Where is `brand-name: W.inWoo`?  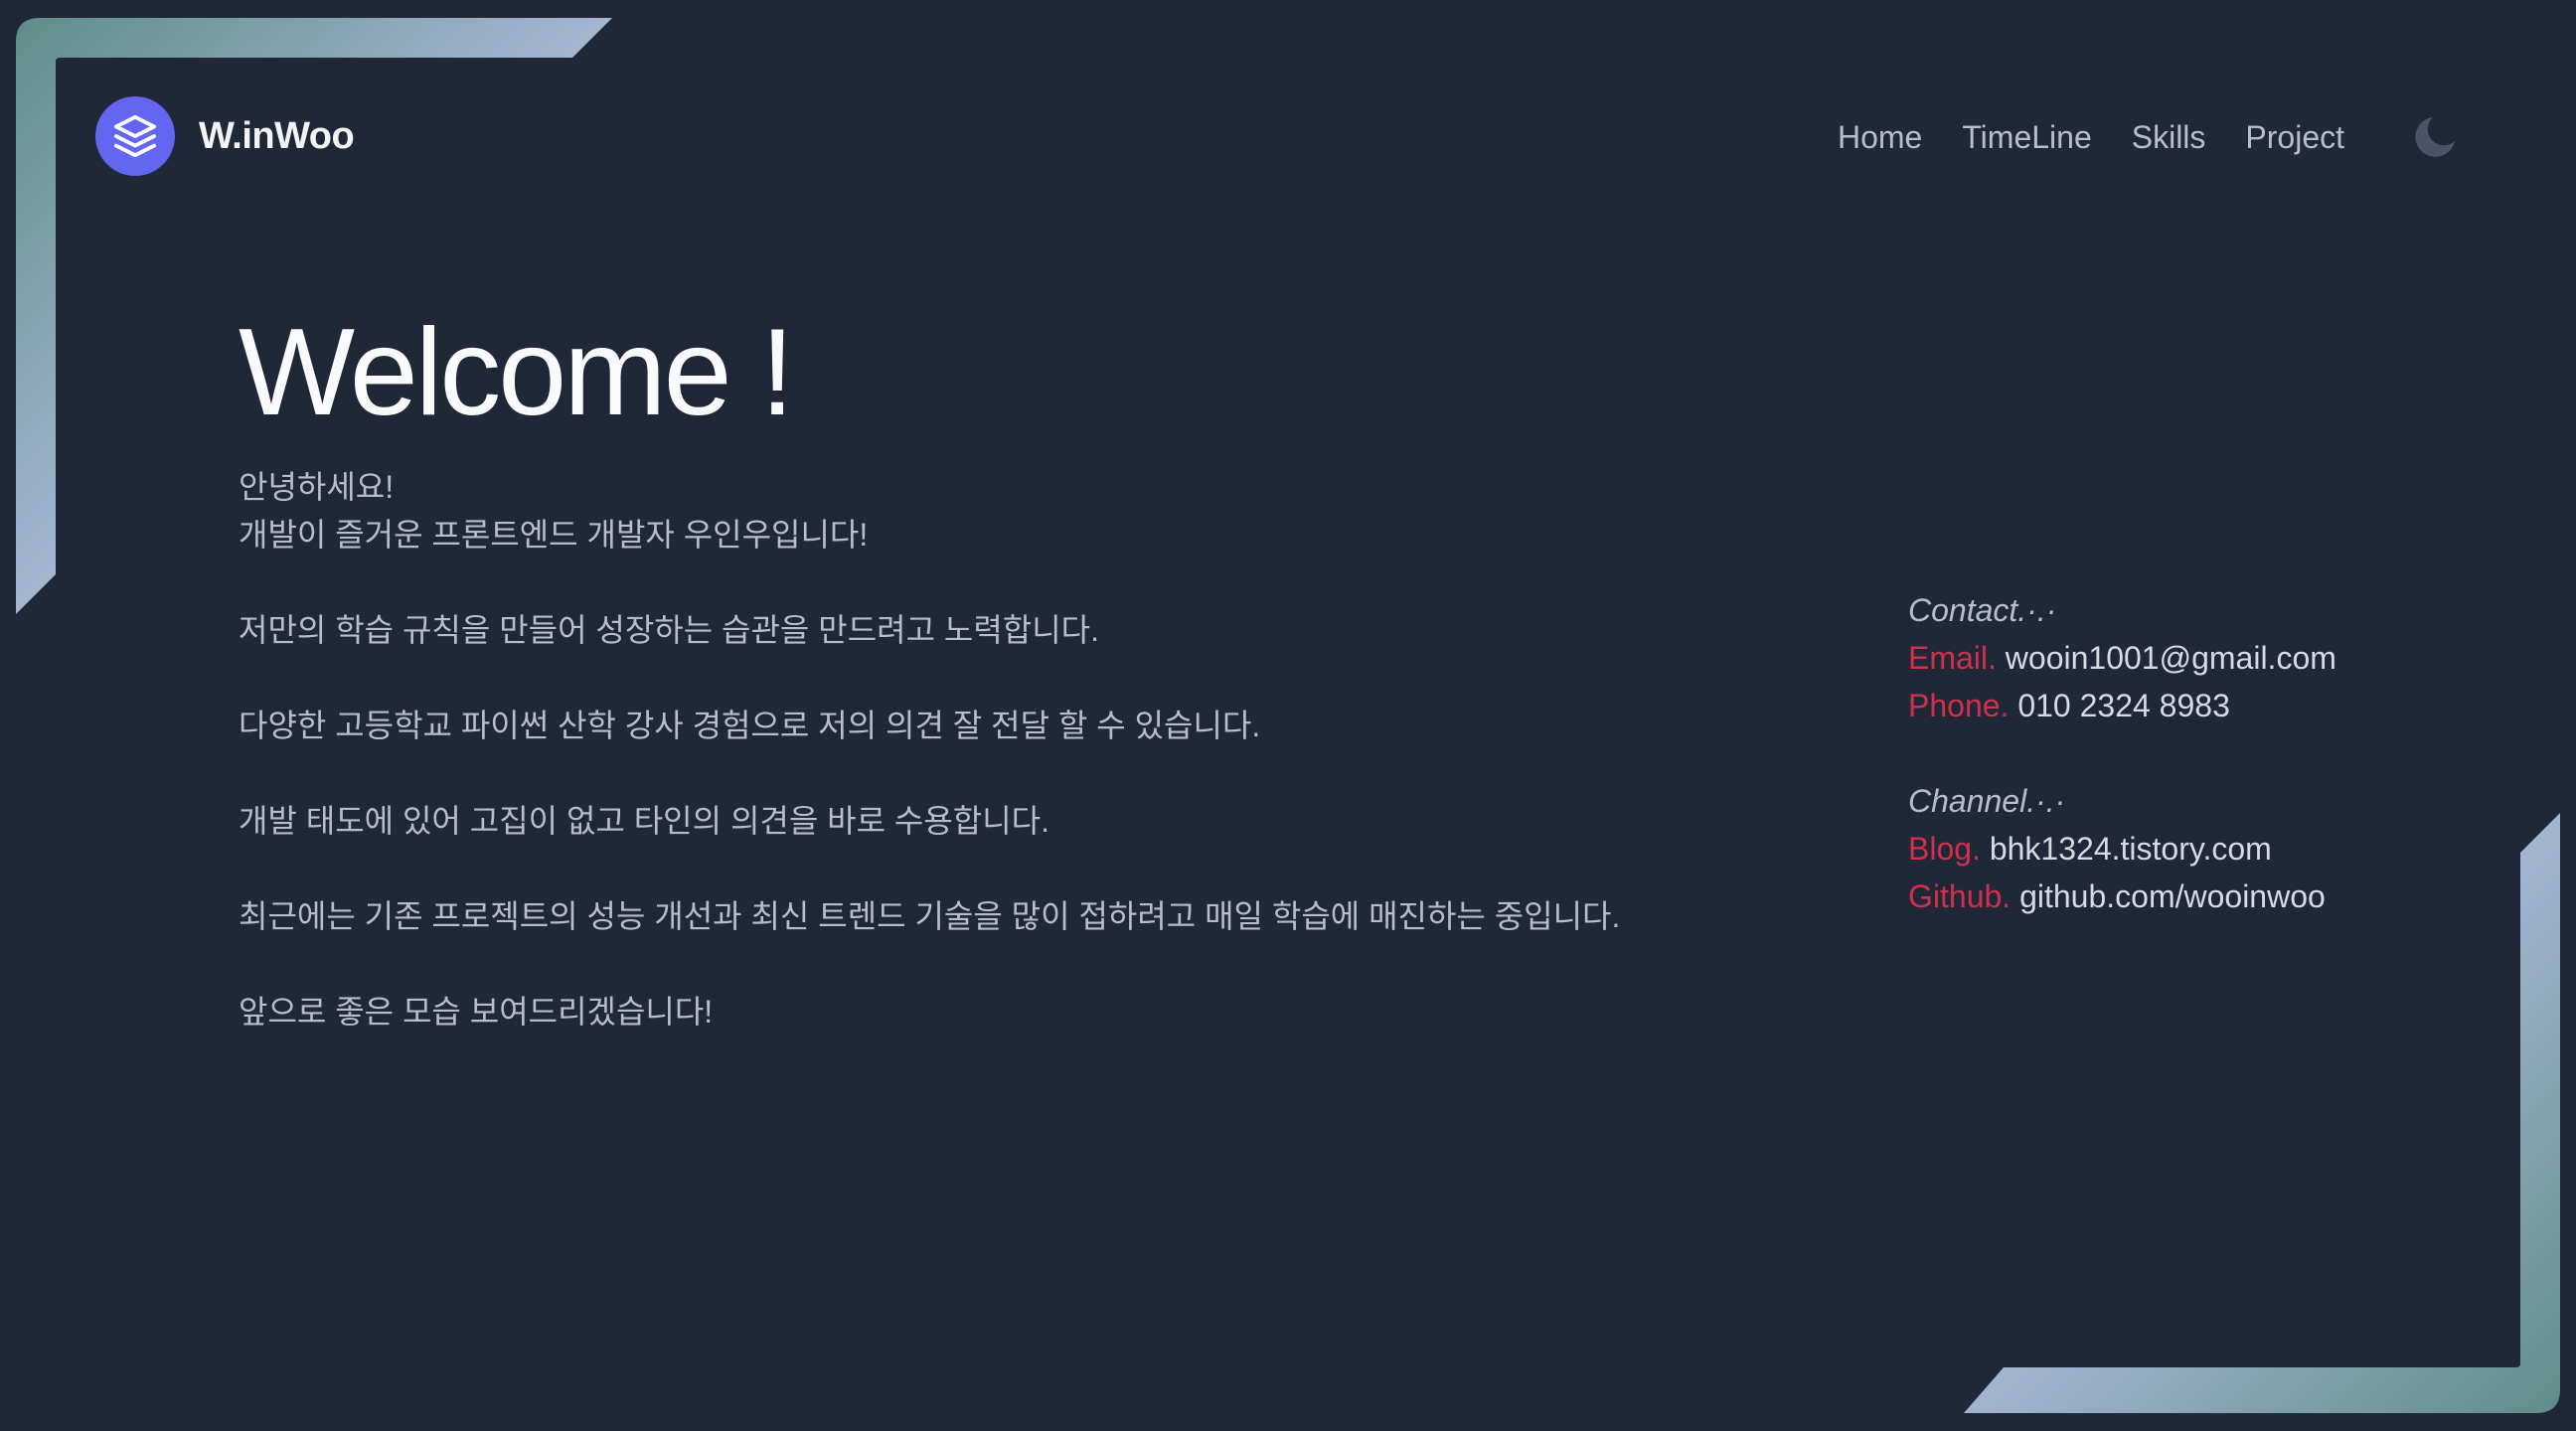 brand-name: W.inWoo is located at coordinates (277, 135).